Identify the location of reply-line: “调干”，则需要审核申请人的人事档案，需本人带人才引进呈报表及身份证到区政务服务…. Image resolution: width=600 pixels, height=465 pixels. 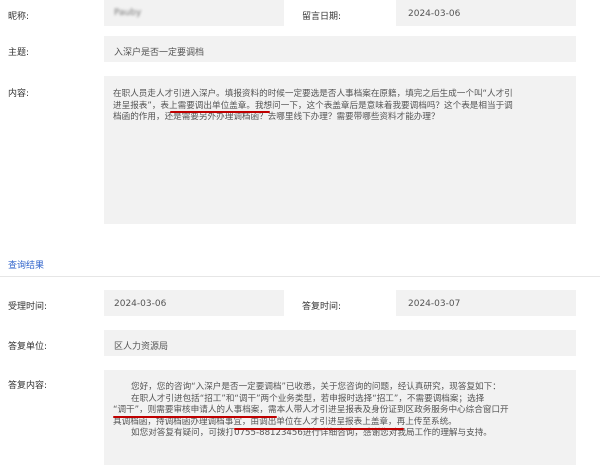
(311, 410).